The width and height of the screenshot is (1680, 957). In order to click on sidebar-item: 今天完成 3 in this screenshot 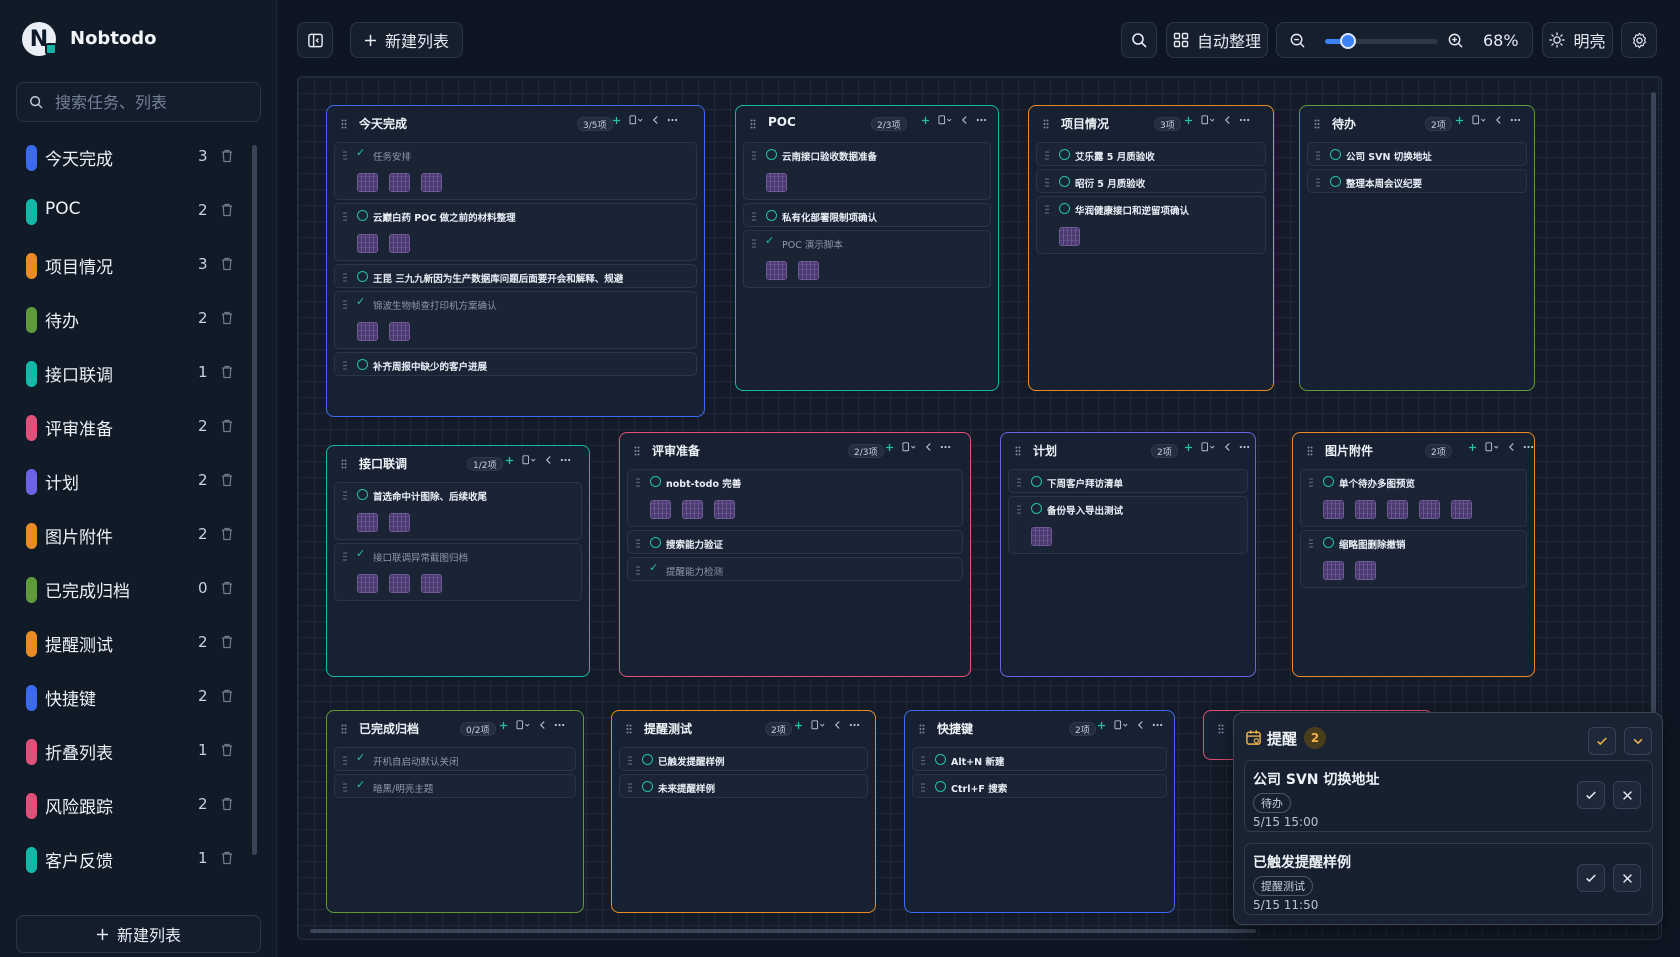, I will do `click(135, 157)`.